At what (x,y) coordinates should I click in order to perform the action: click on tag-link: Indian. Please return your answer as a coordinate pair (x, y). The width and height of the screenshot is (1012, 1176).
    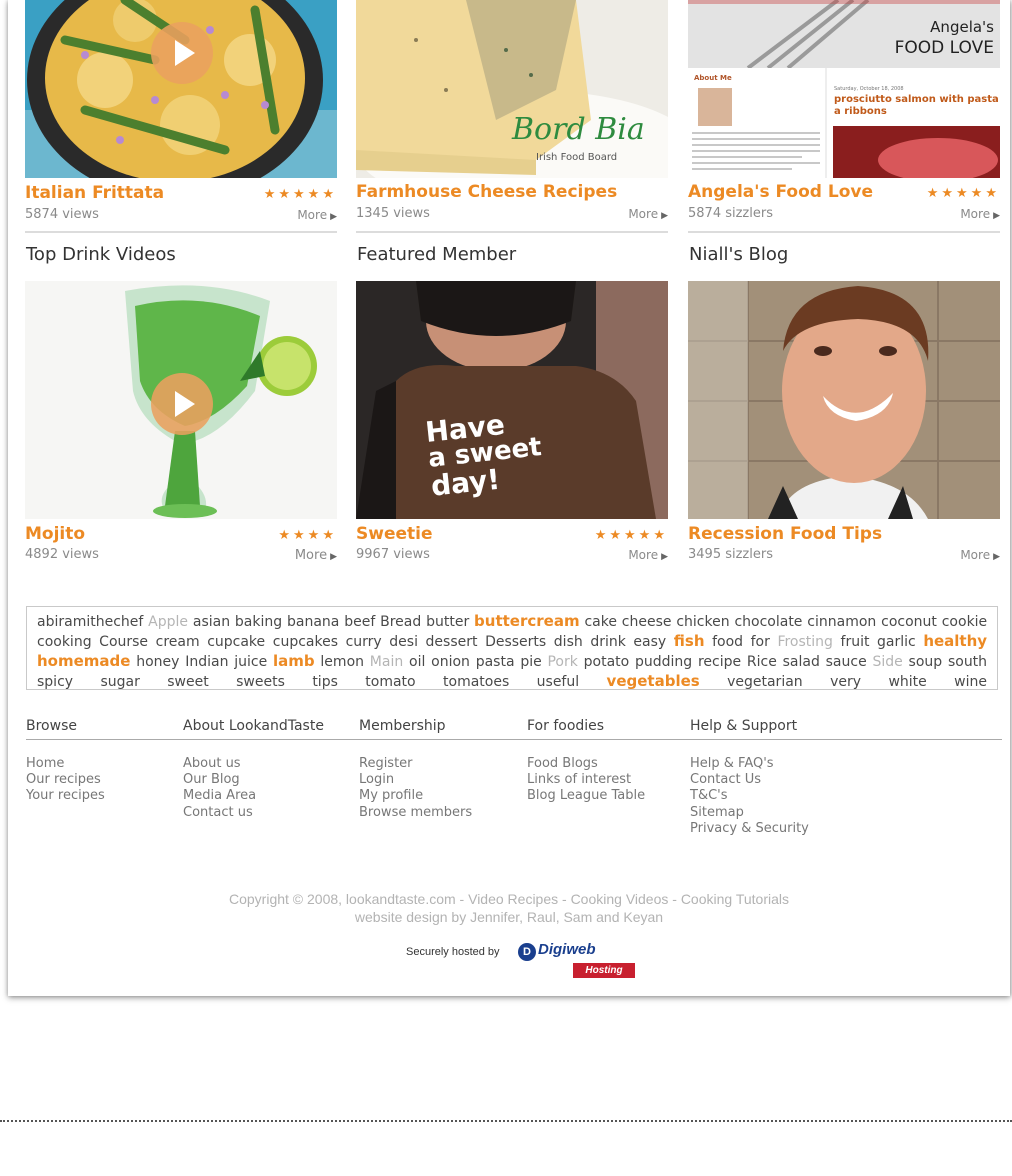
    Looking at the image, I should click on (206, 662).